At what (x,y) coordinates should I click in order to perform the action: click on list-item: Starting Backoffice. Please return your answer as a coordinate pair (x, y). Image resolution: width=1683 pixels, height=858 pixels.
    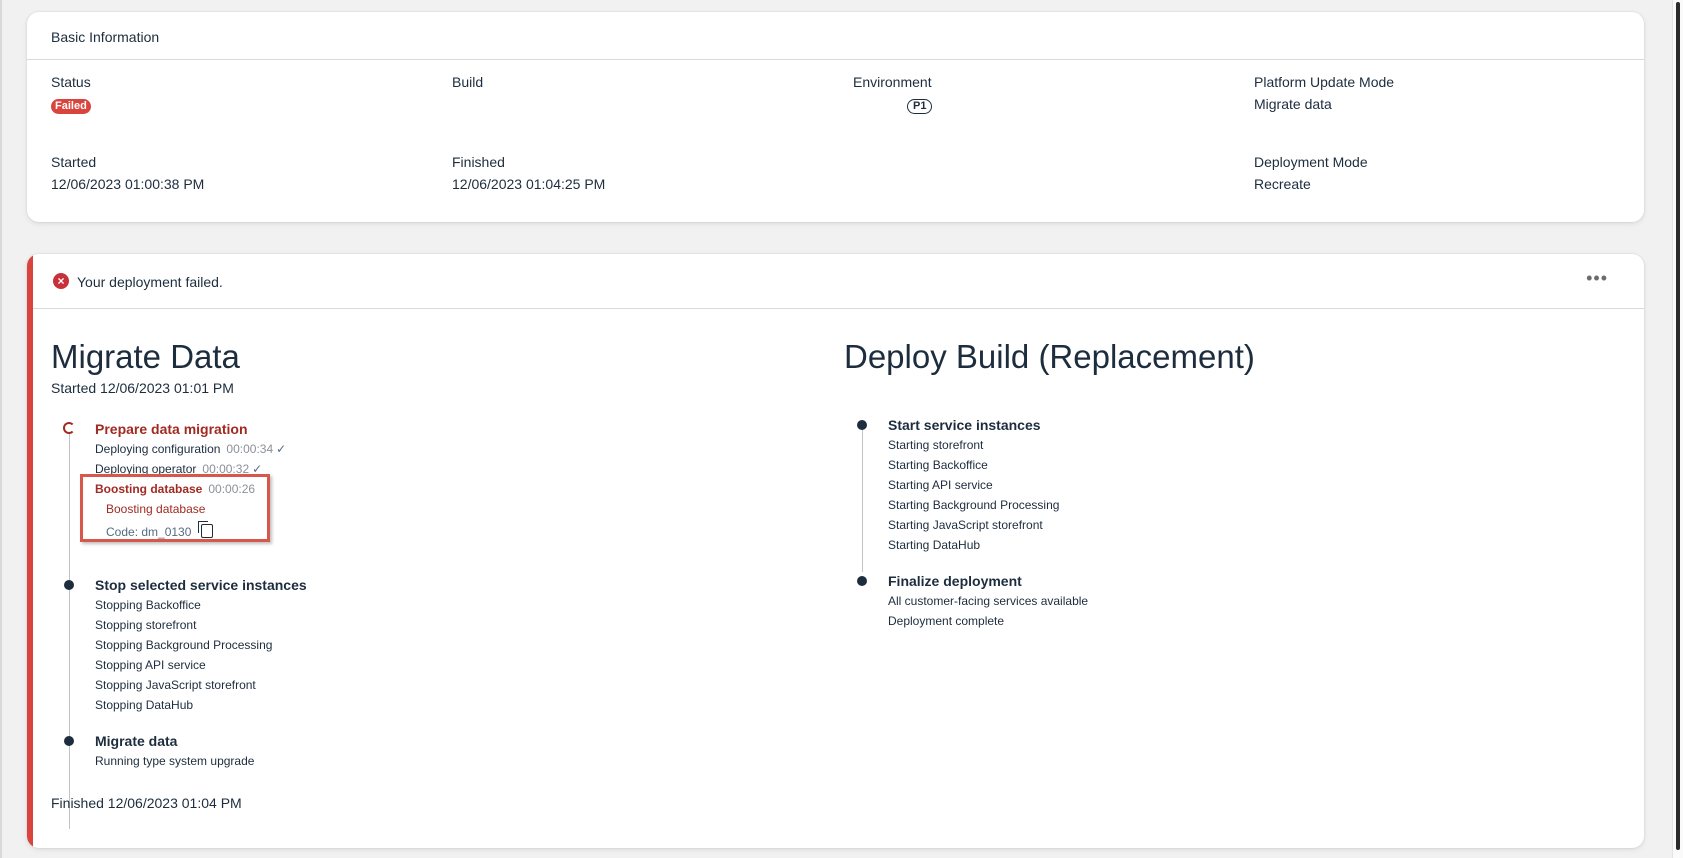
    Looking at the image, I should click on (938, 465).